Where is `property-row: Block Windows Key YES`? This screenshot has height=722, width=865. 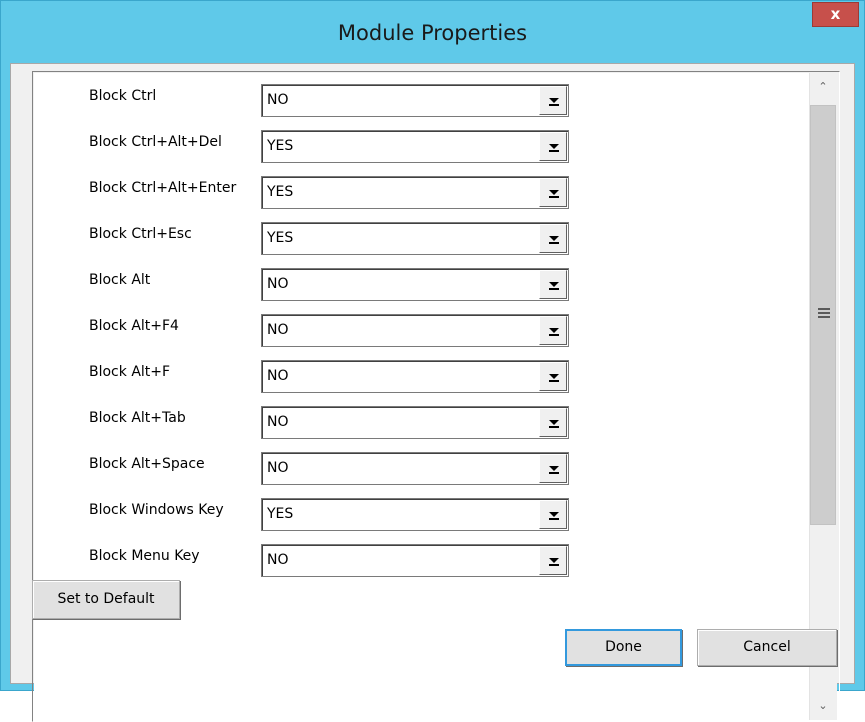 property-row: Block Windows Key YES is located at coordinates (421, 514).